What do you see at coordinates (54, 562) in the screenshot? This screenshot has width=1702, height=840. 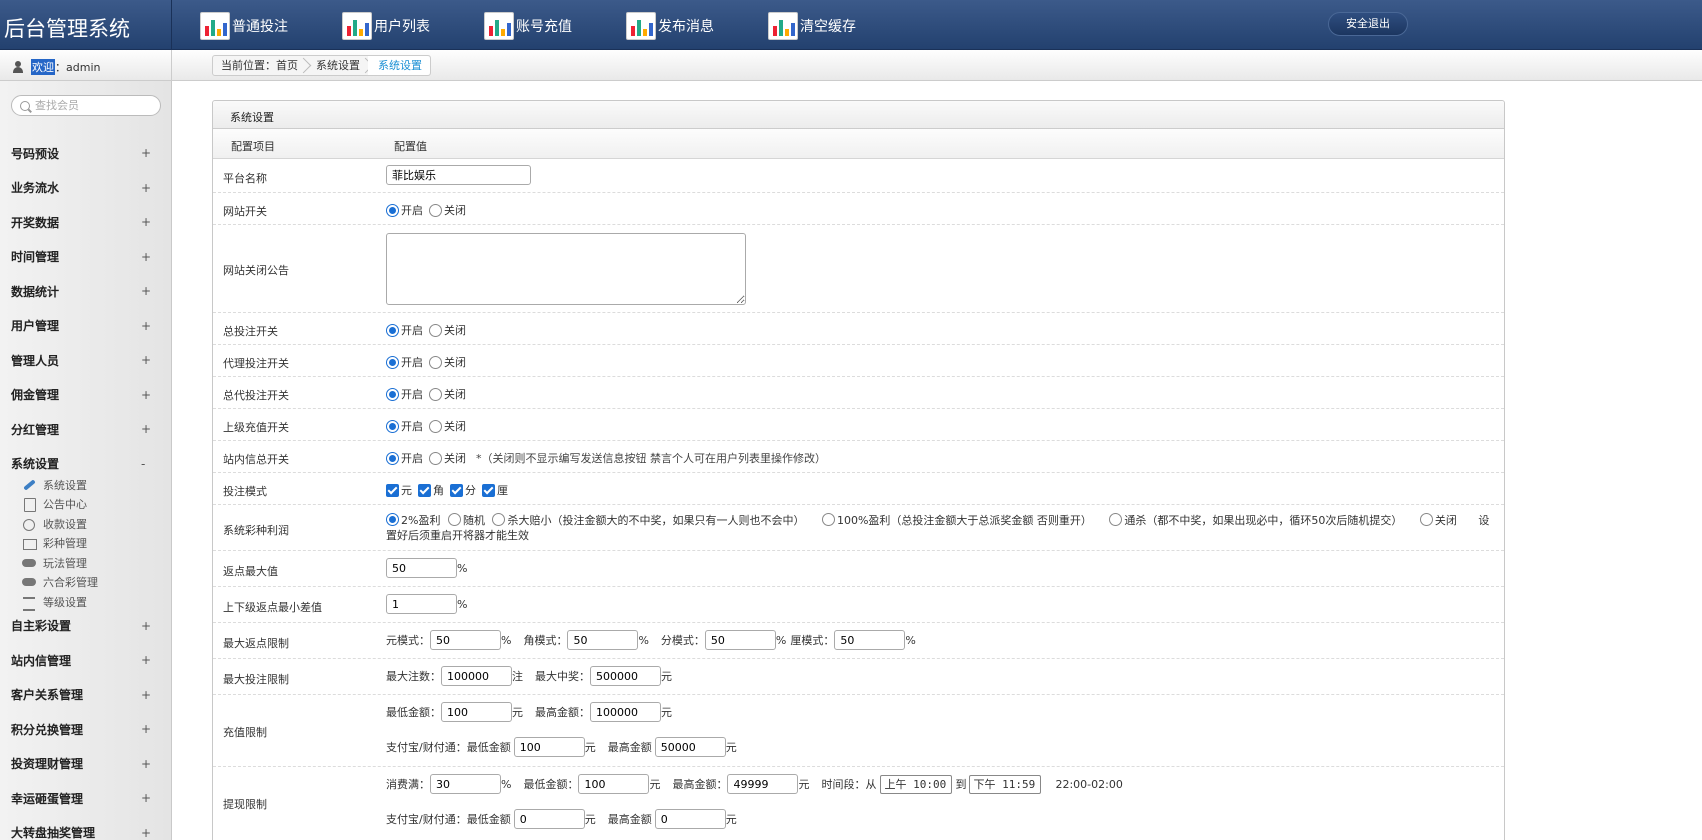 I see `sidebar-sub-item: 玩法管理` at bounding box center [54, 562].